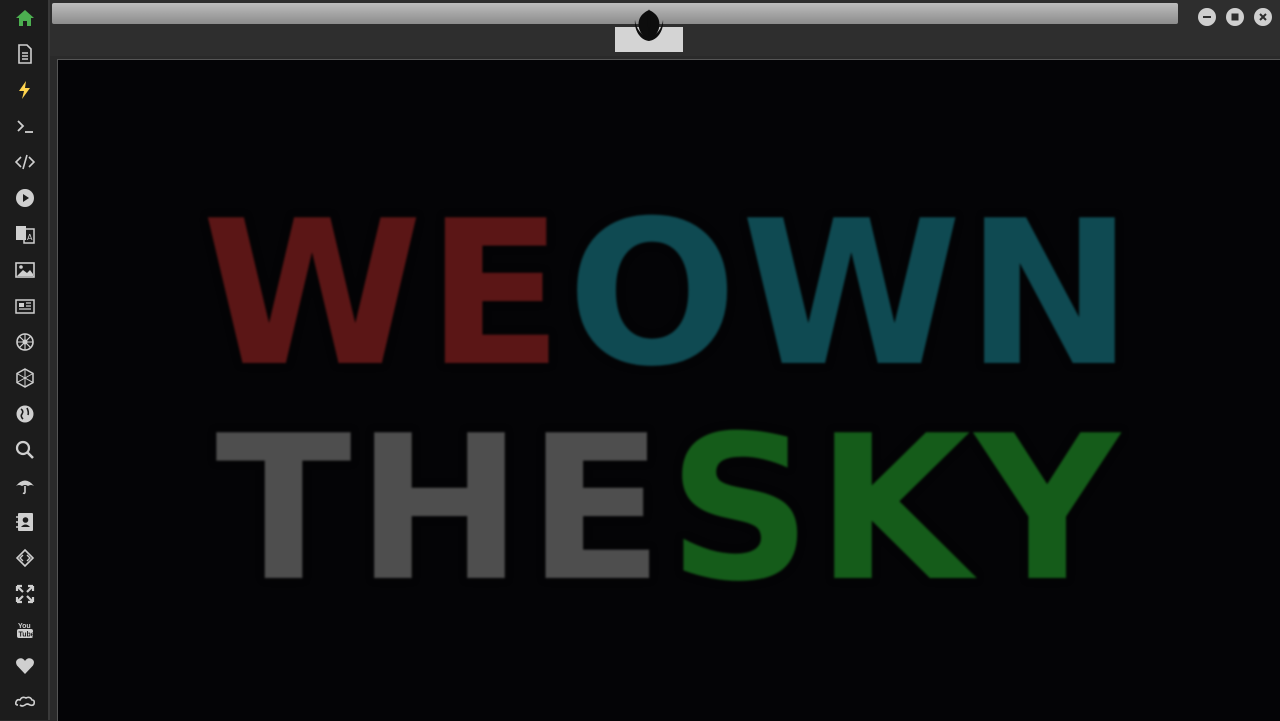  Describe the element at coordinates (615, 13) in the screenshot. I see `address-bar` at that location.